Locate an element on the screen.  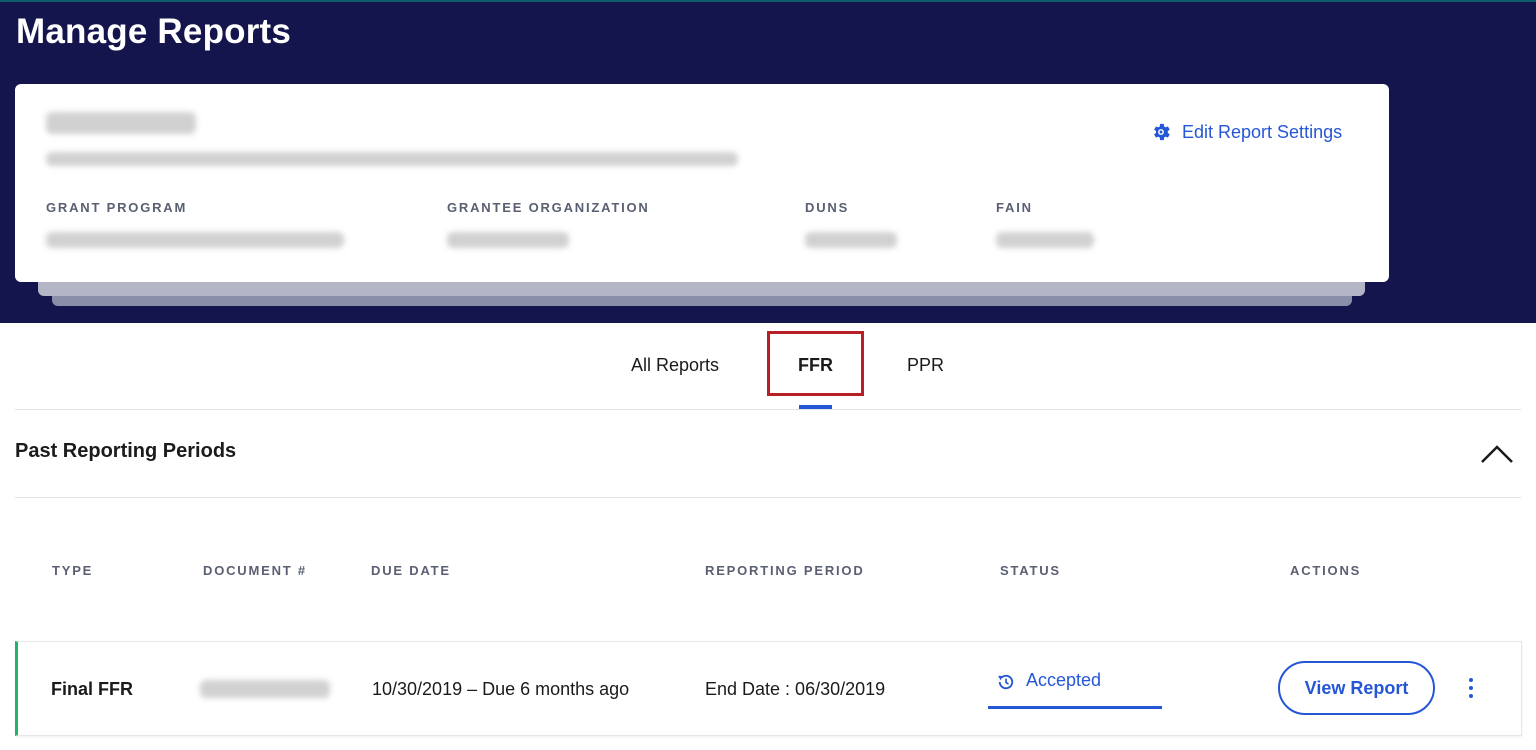
history-icon is located at coordinates (1006, 682).